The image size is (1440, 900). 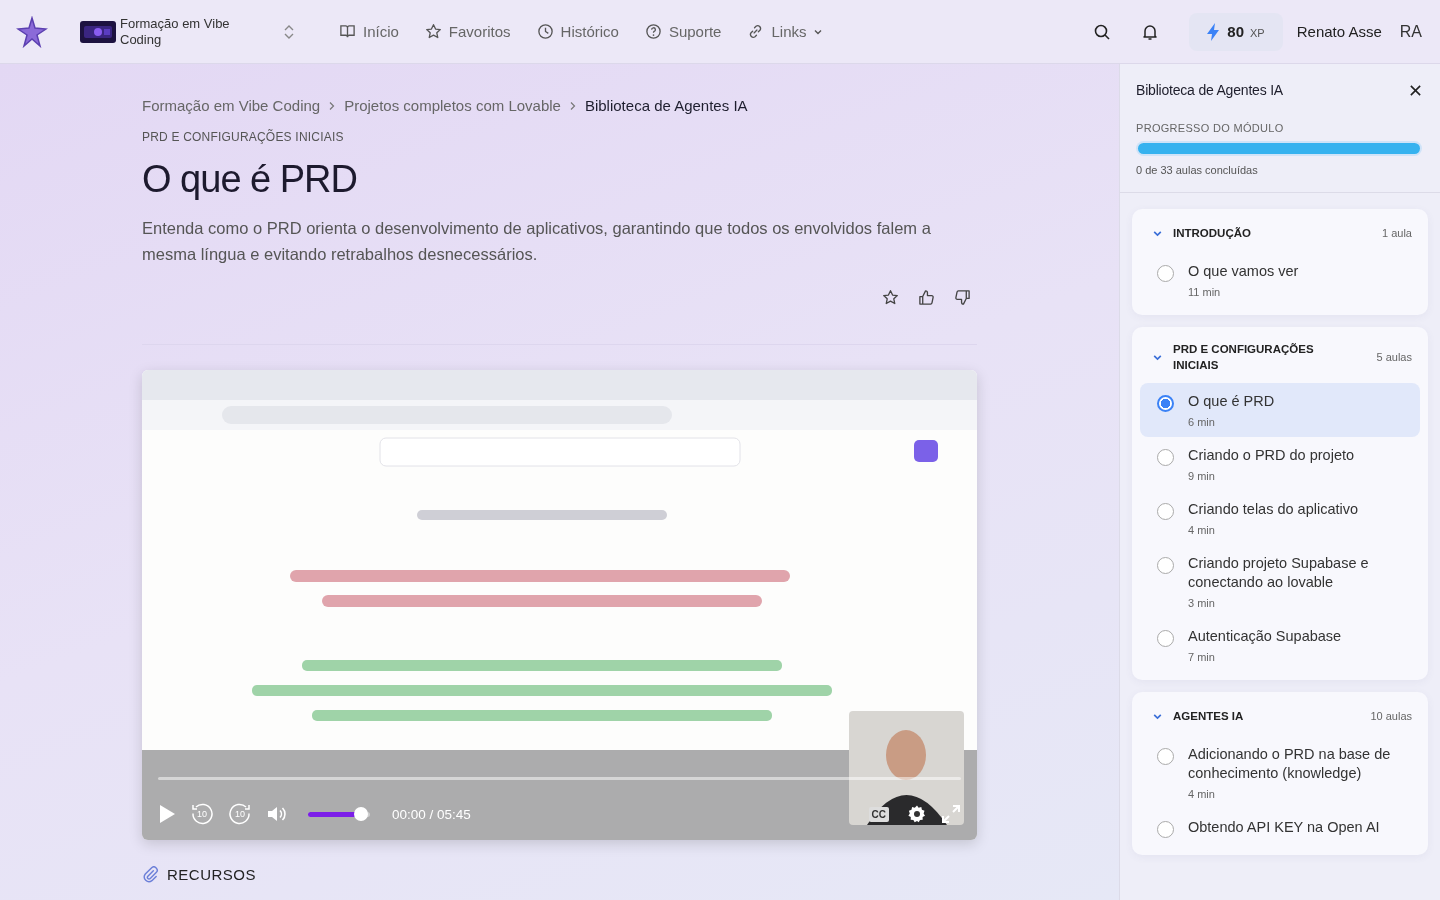 What do you see at coordinates (175, 31) in the screenshot?
I see `course-name: Formação em Vibe Coding` at bounding box center [175, 31].